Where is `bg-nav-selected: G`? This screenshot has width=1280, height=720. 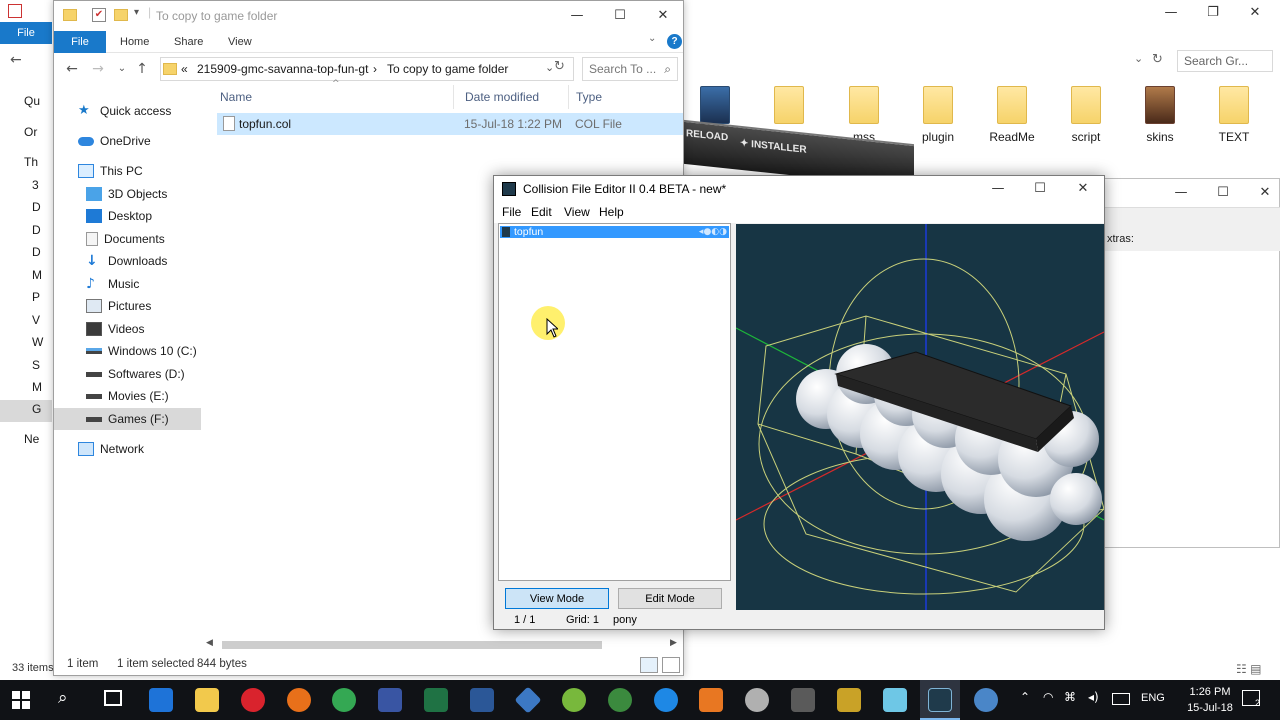
bg-nav-selected: G is located at coordinates (26, 411).